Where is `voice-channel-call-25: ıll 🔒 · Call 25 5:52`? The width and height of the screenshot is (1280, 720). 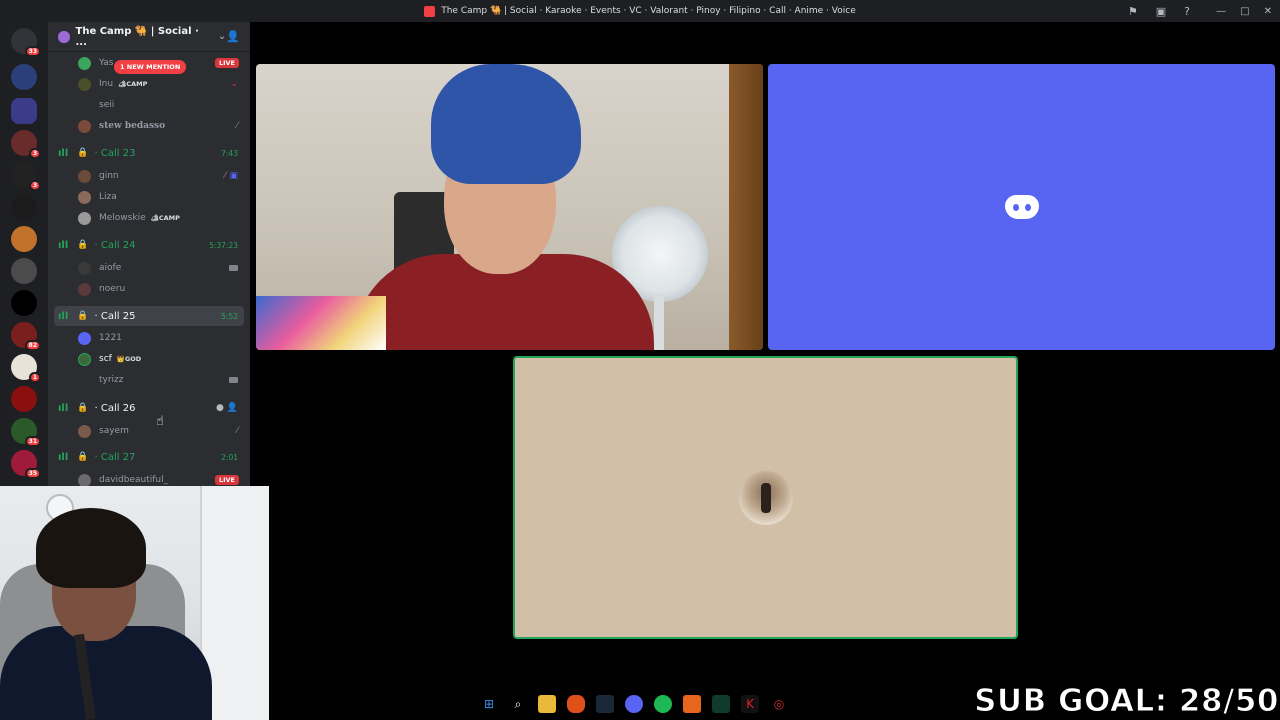 voice-channel-call-25: ıll 🔒 · Call 25 5:52 is located at coordinates (149, 316).